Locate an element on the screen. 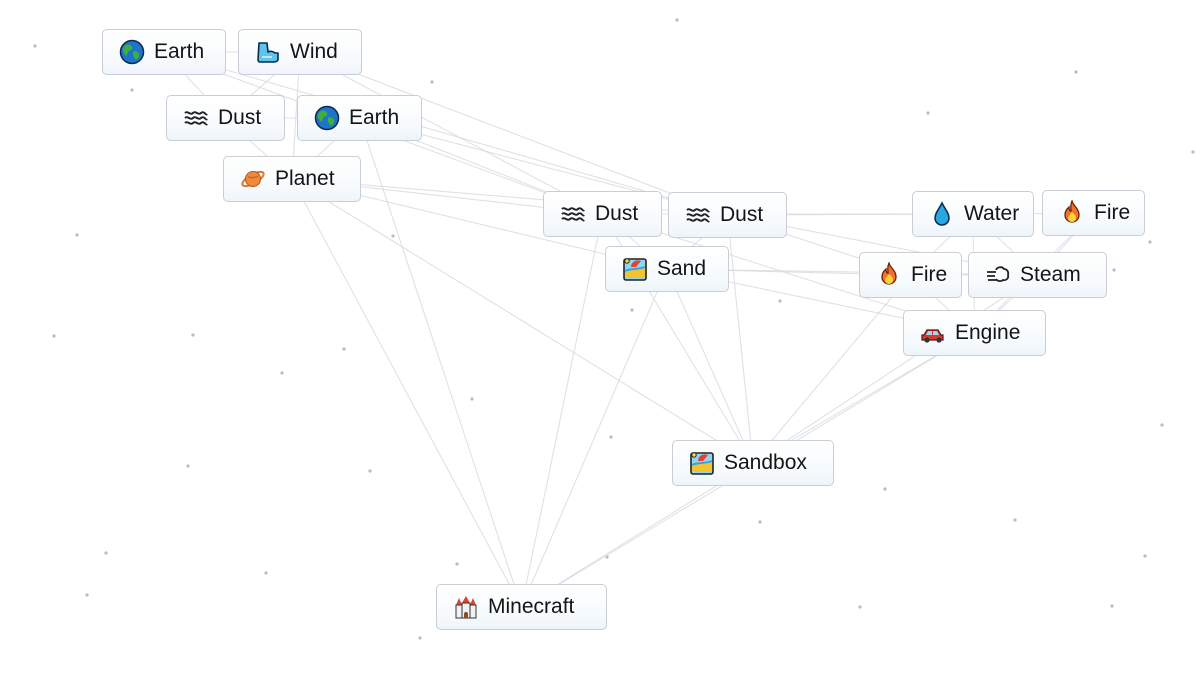  element-tile-wind: Wind is located at coordinates (300, 52).